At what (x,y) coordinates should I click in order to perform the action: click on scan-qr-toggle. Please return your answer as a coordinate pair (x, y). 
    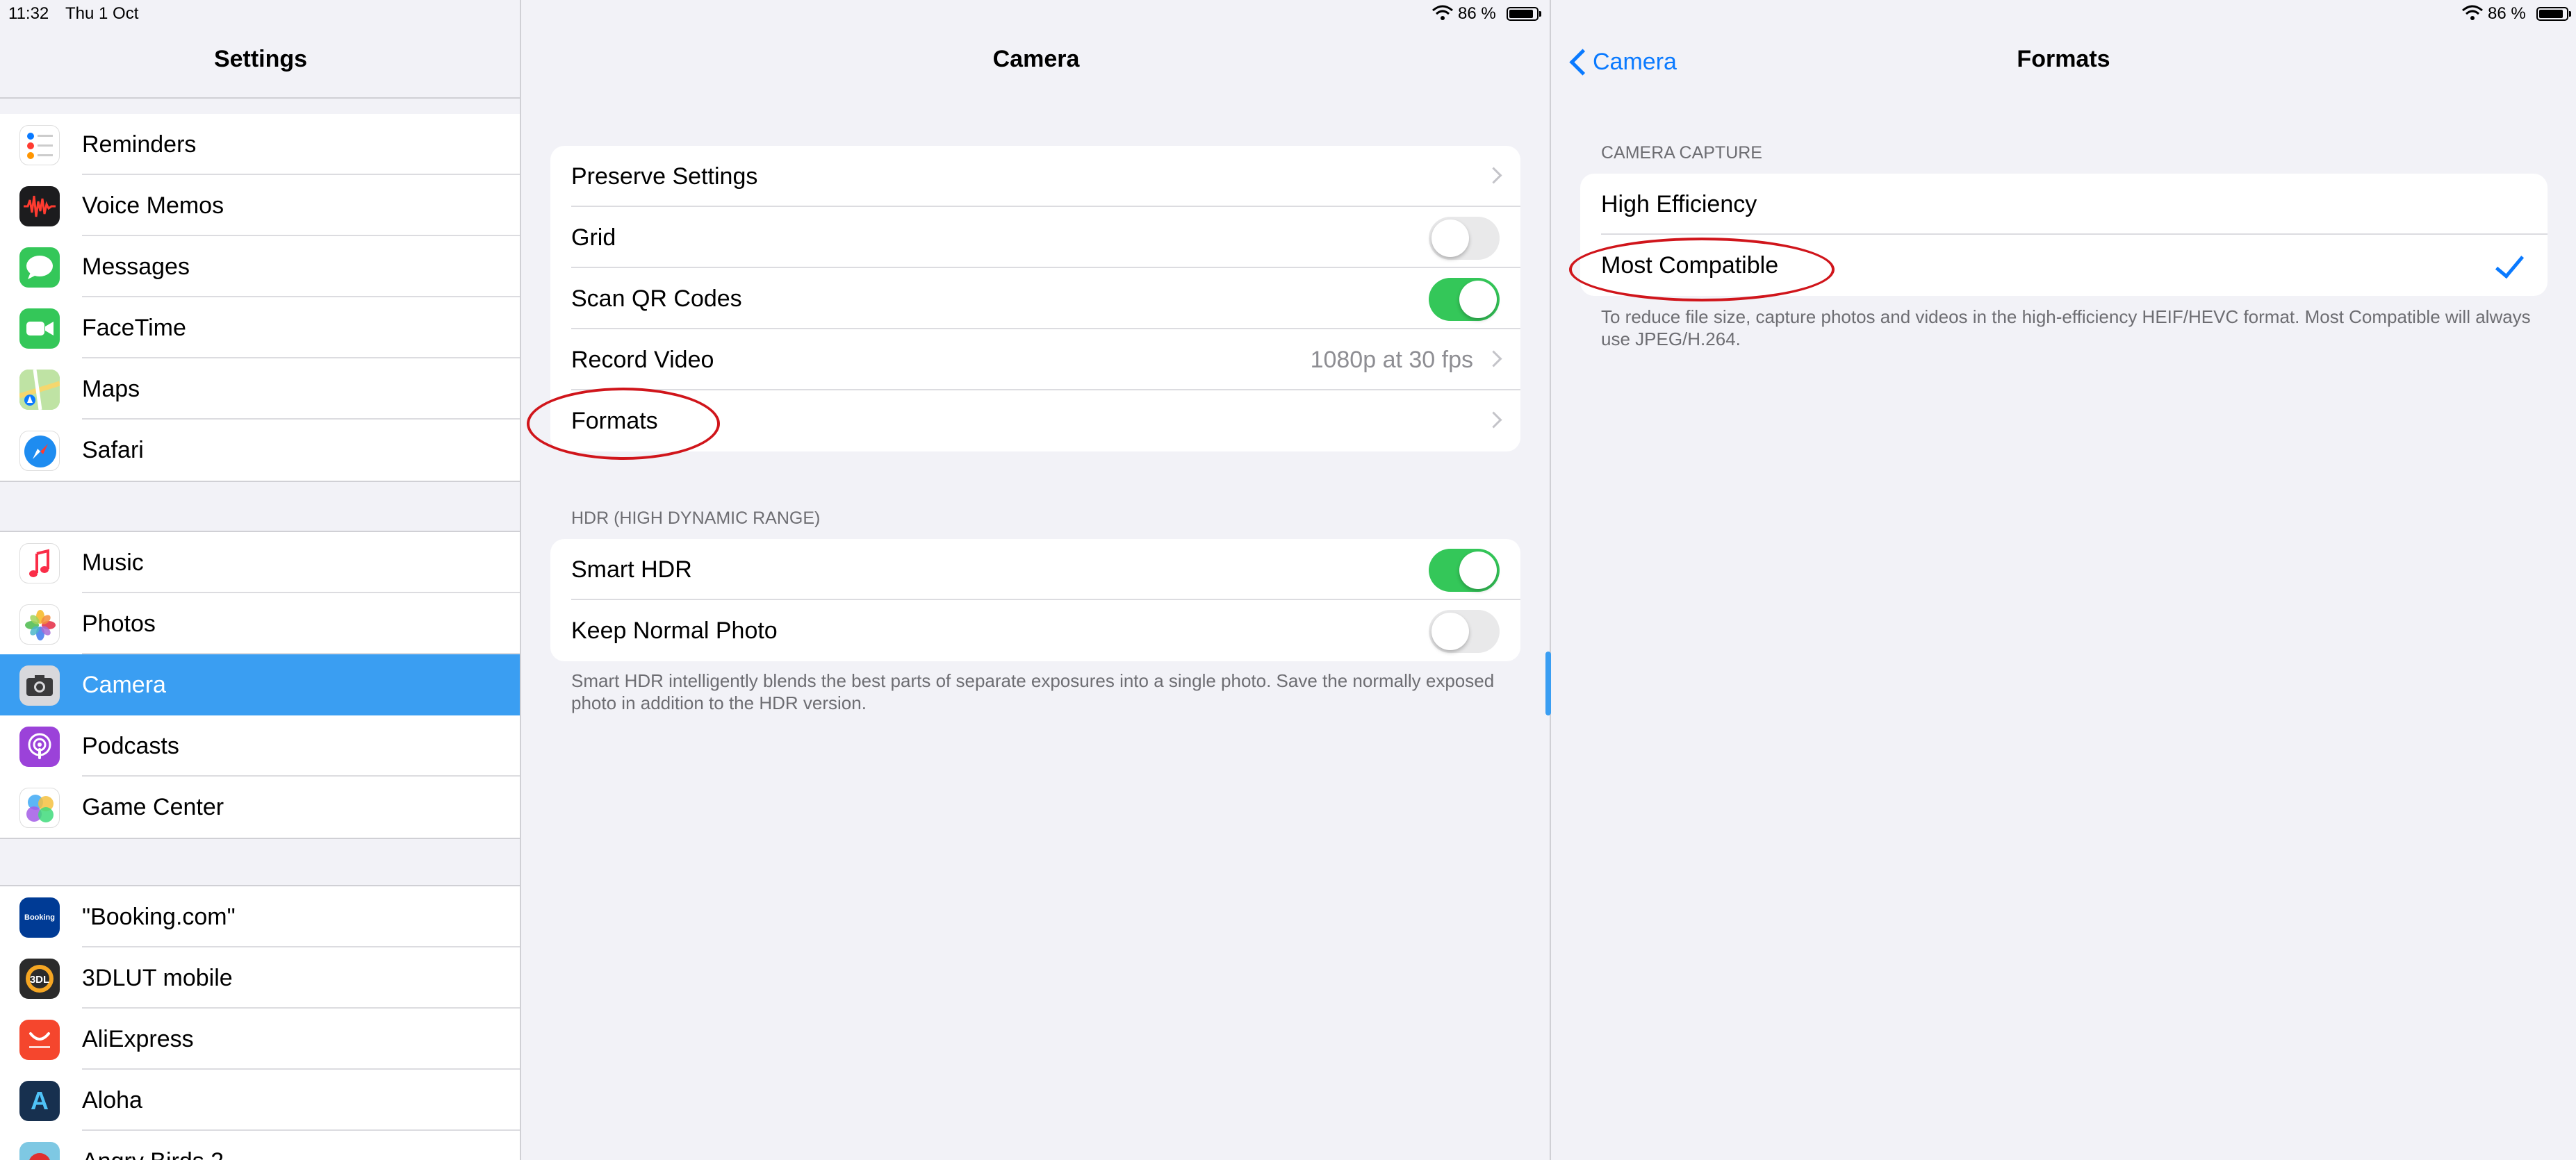
    Looking at the image, I should click on (1464, 299).